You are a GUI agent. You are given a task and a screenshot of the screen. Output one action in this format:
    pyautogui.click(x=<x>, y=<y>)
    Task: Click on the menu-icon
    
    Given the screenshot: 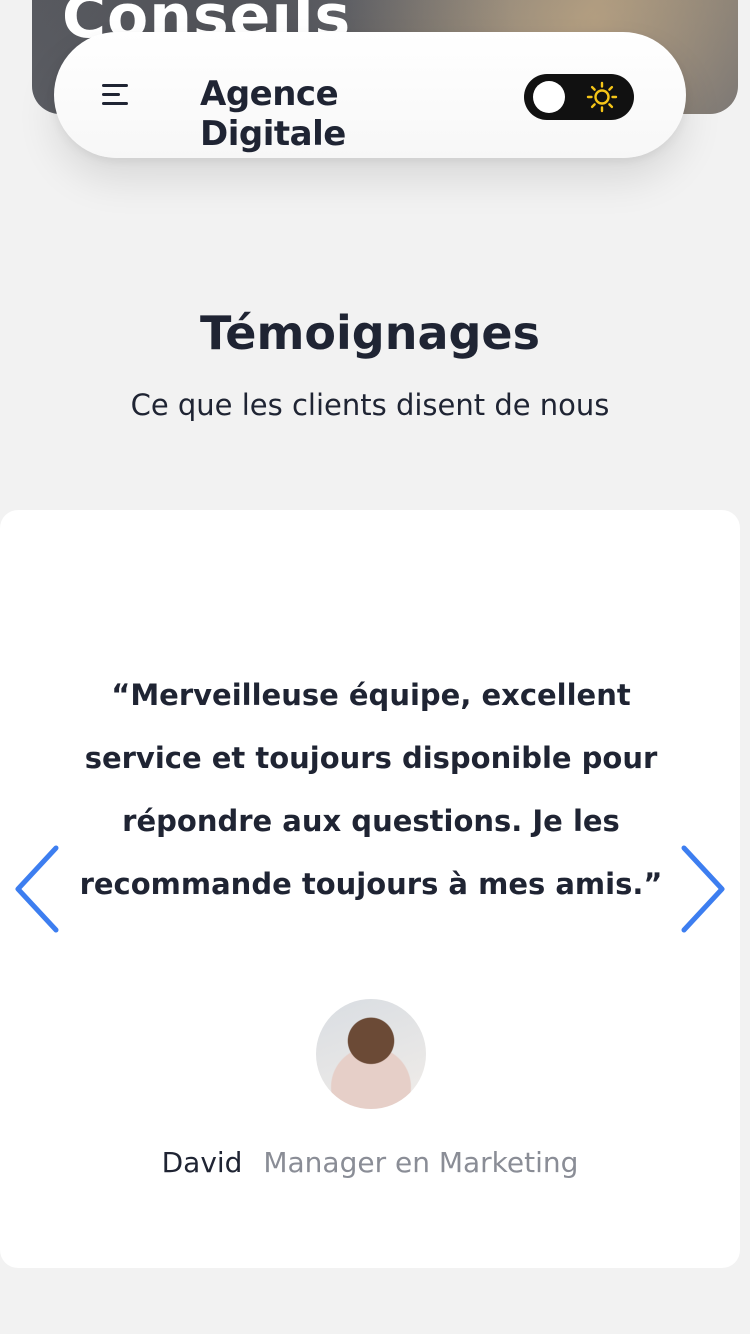 What is the action you would take?
    pyautogui.click(x=117, y=95)
    